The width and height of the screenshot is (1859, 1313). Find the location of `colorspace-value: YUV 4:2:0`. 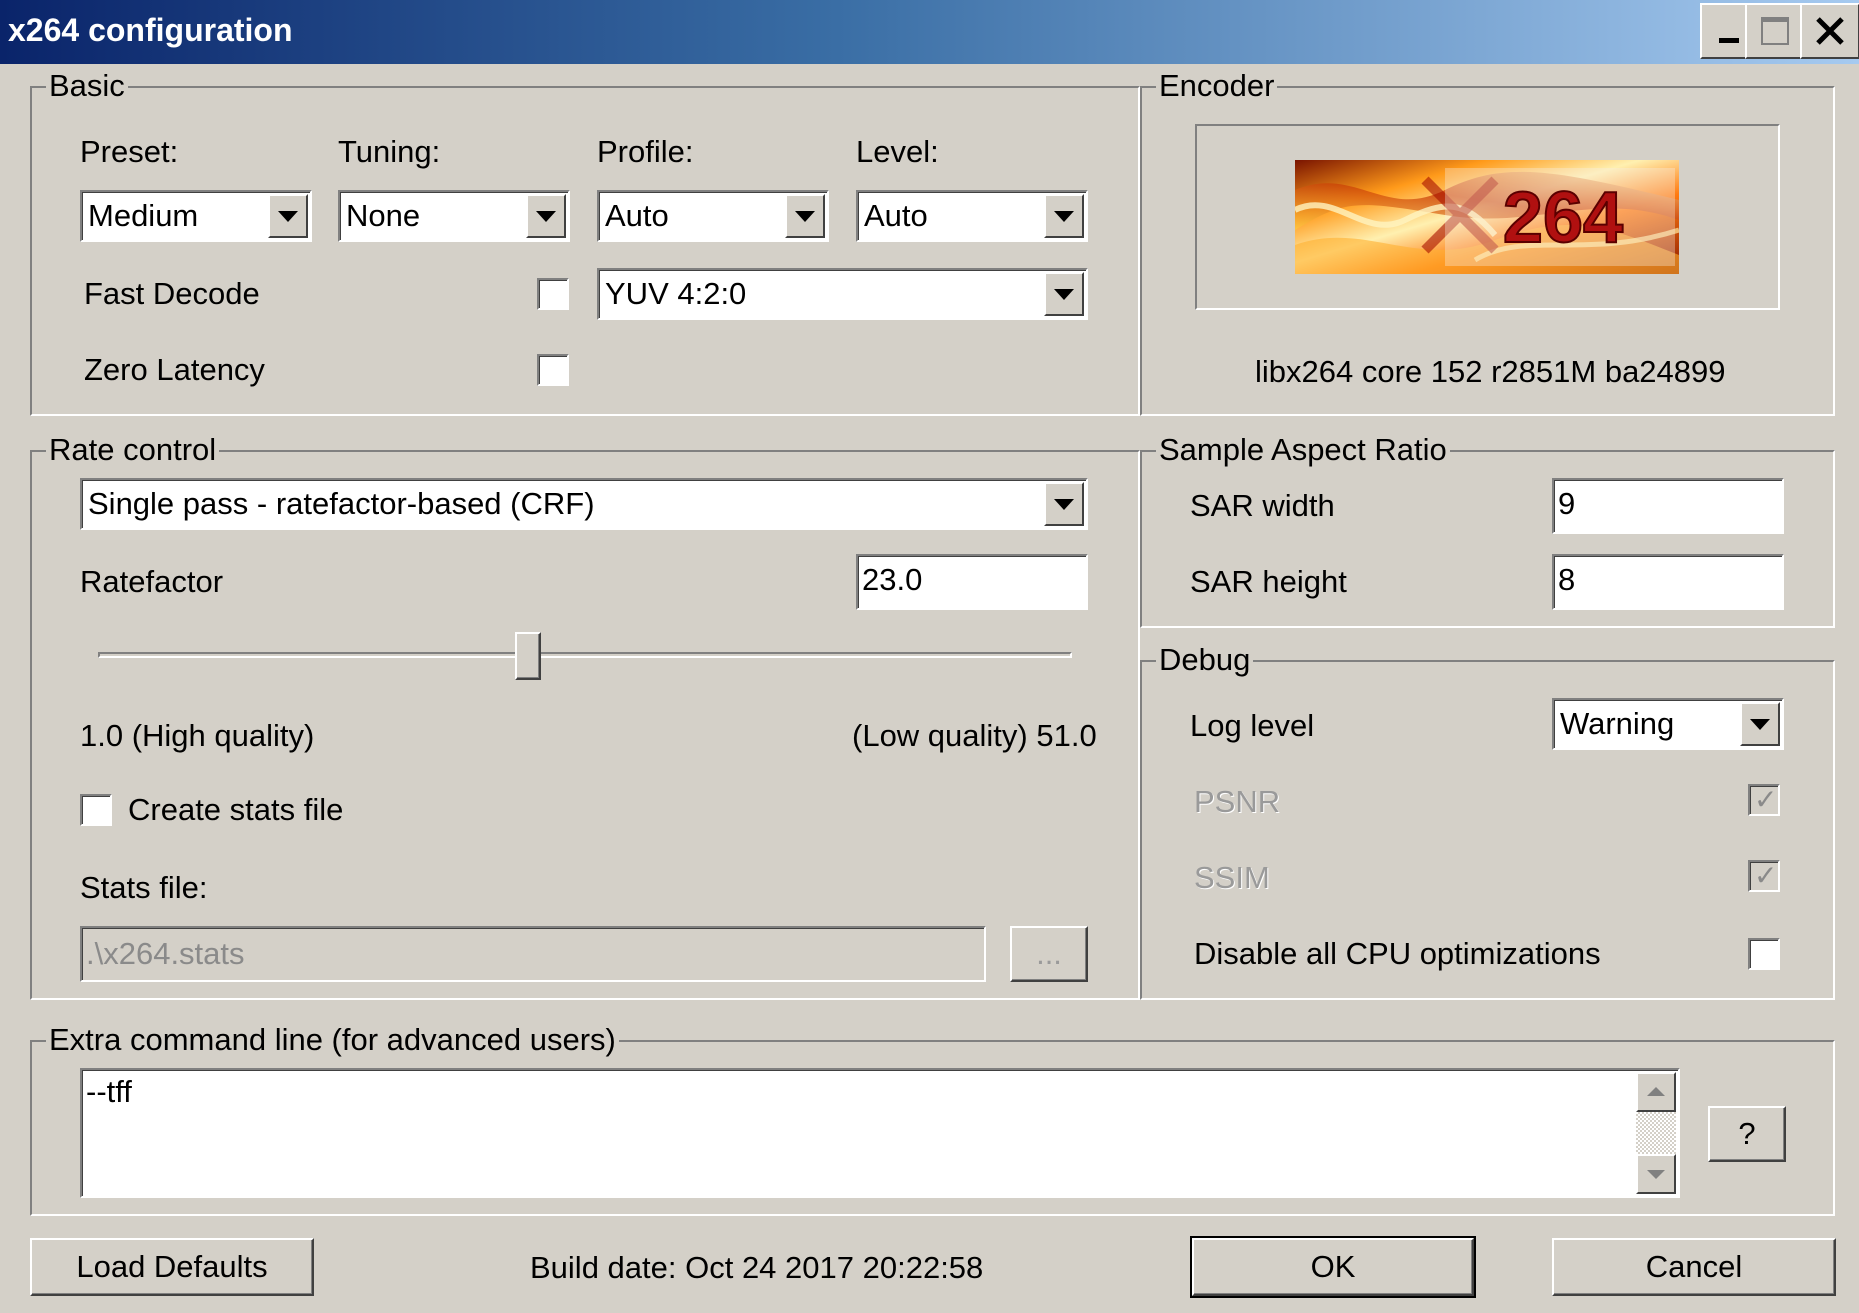

colorspace-value: YUV 4:2:0 is located at coordinates (676, 293).